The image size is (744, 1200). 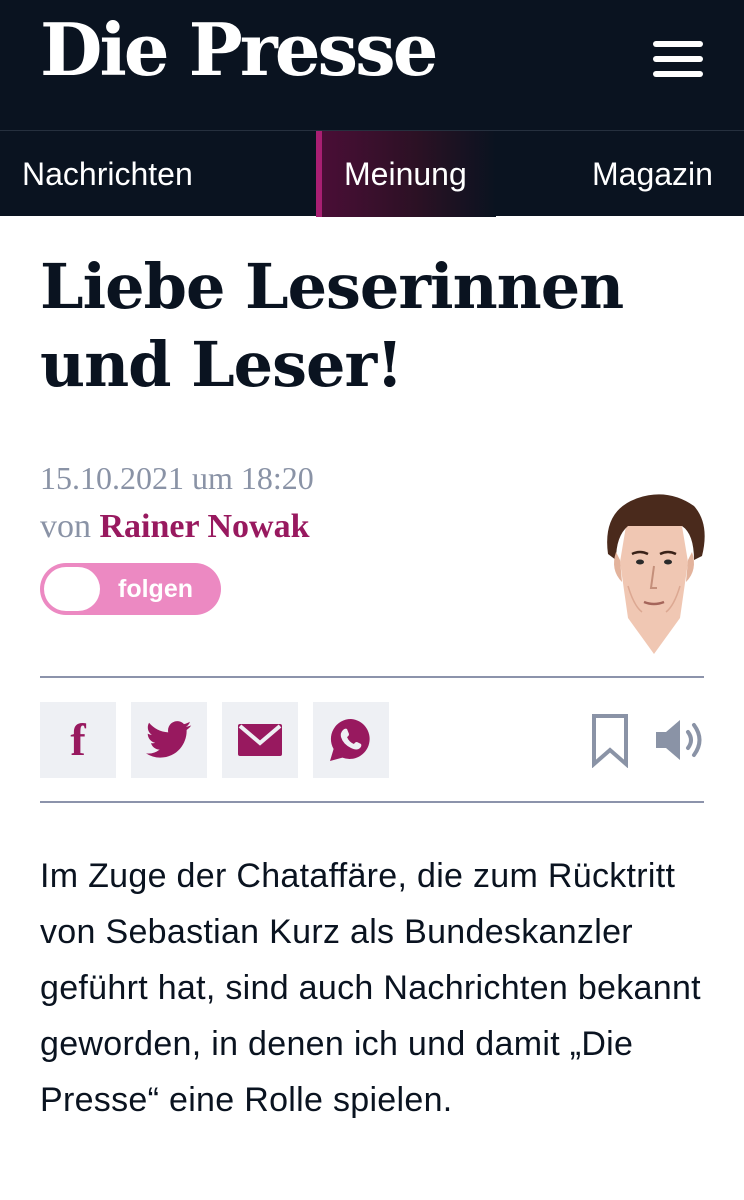 I want to click on mail-icon, so click(x=260, y=740).